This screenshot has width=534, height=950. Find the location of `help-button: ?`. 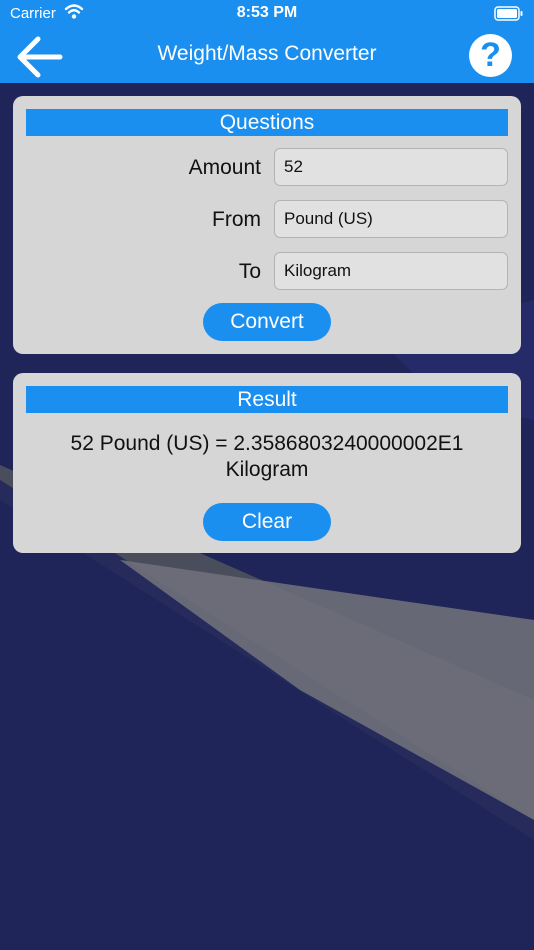

help-button: ? is located at coordinates (490, 55).